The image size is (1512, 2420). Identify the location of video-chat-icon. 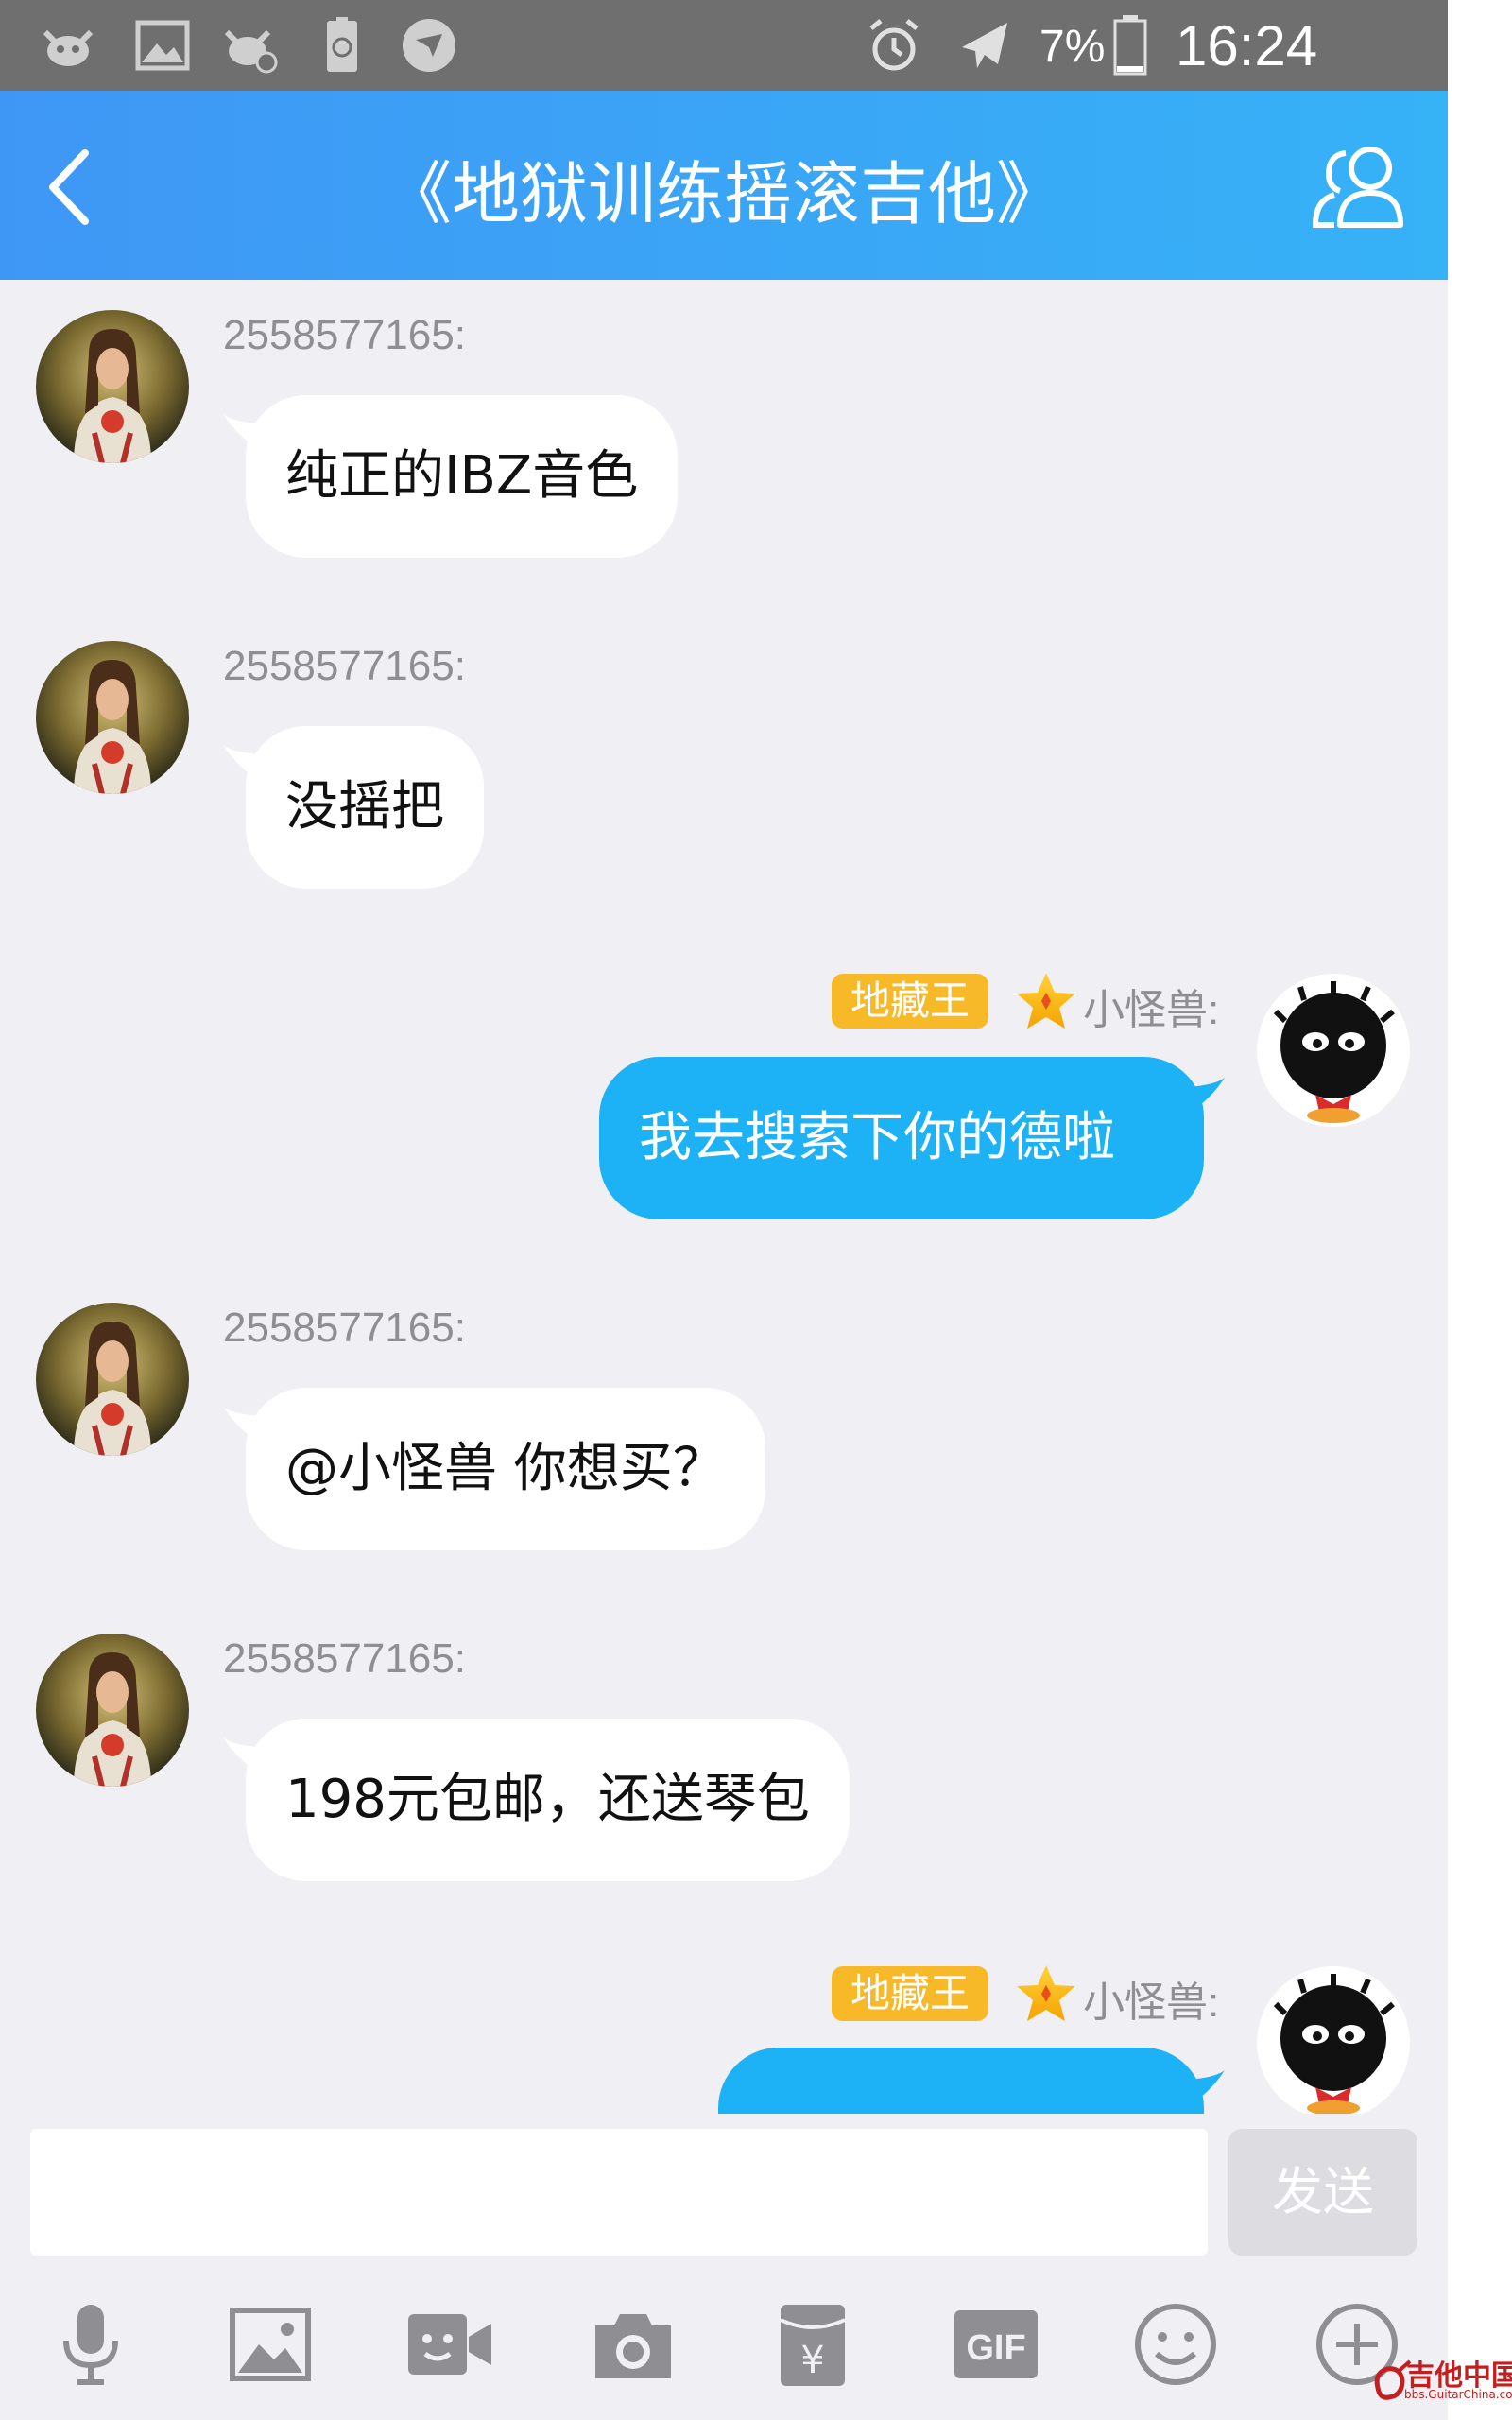
(449, 2345).